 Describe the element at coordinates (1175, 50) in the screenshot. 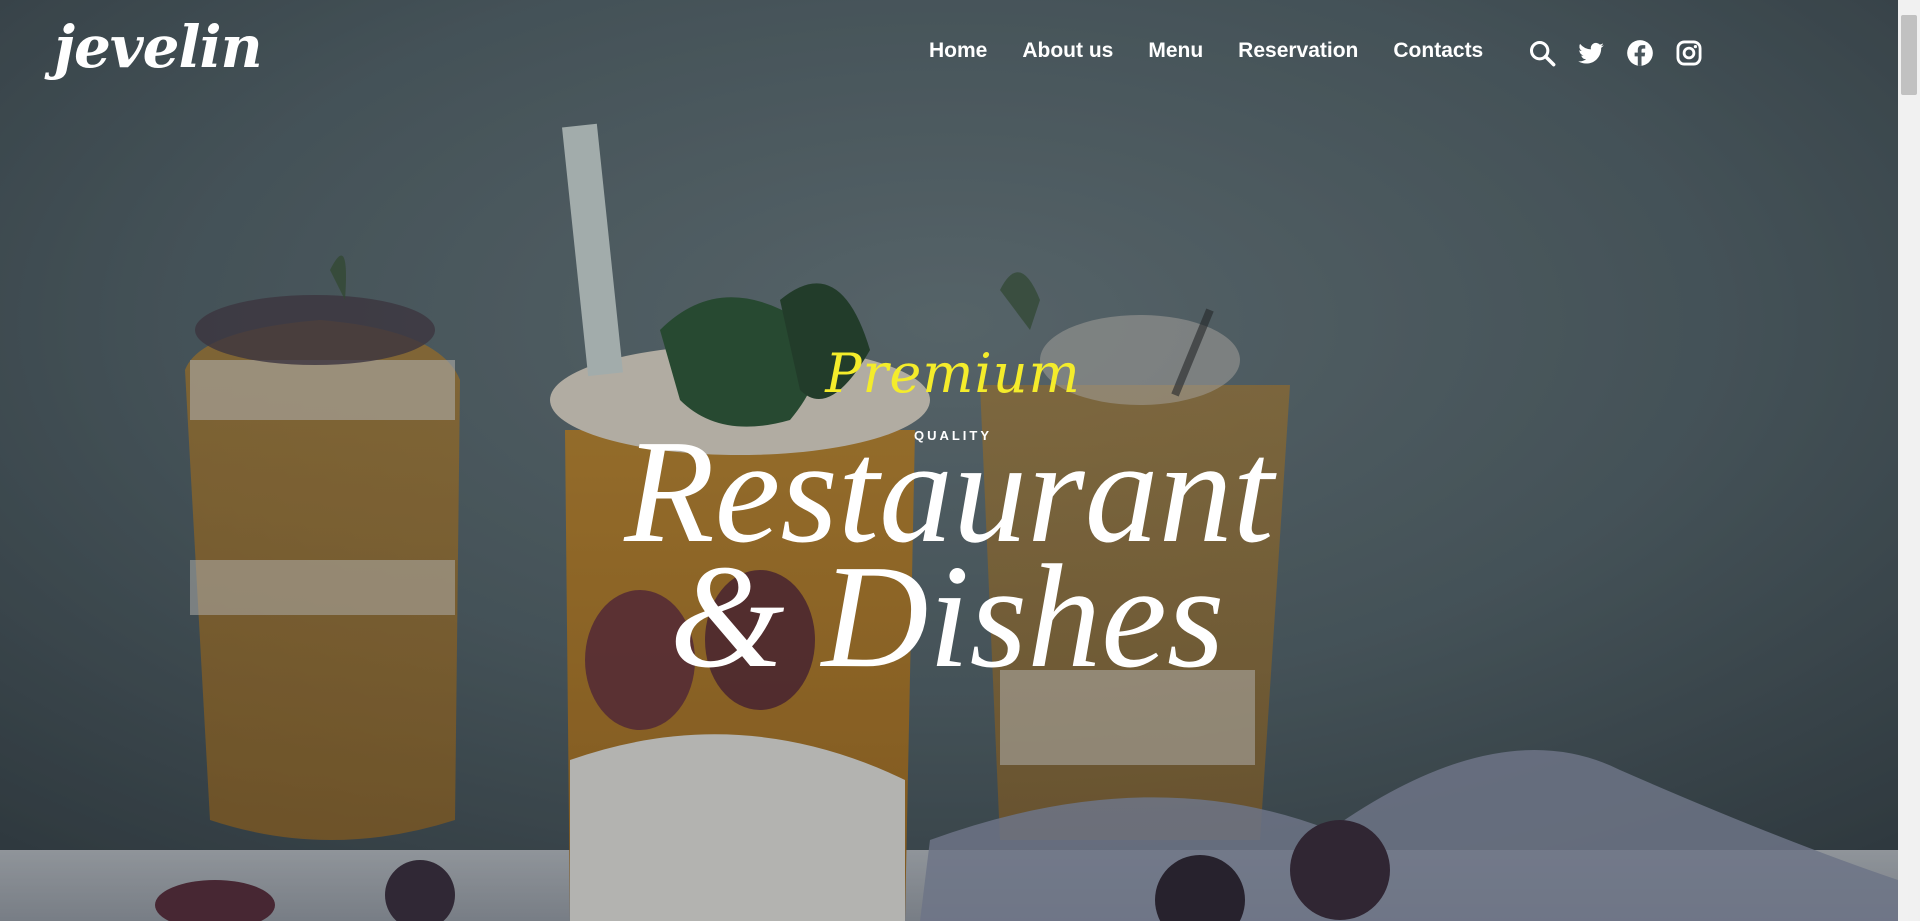

I see `nav-item-menu: Menu` at that location.